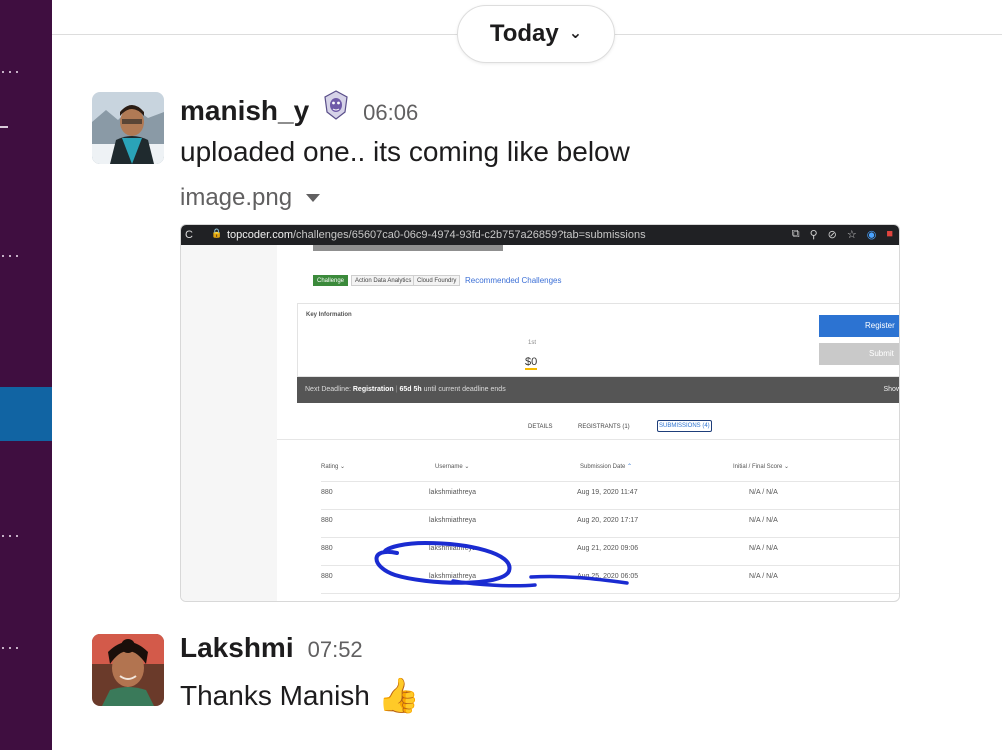  Describe the element at coordinates (889, 234) in the screenshot. I see `extension-icon: ■` at that location.